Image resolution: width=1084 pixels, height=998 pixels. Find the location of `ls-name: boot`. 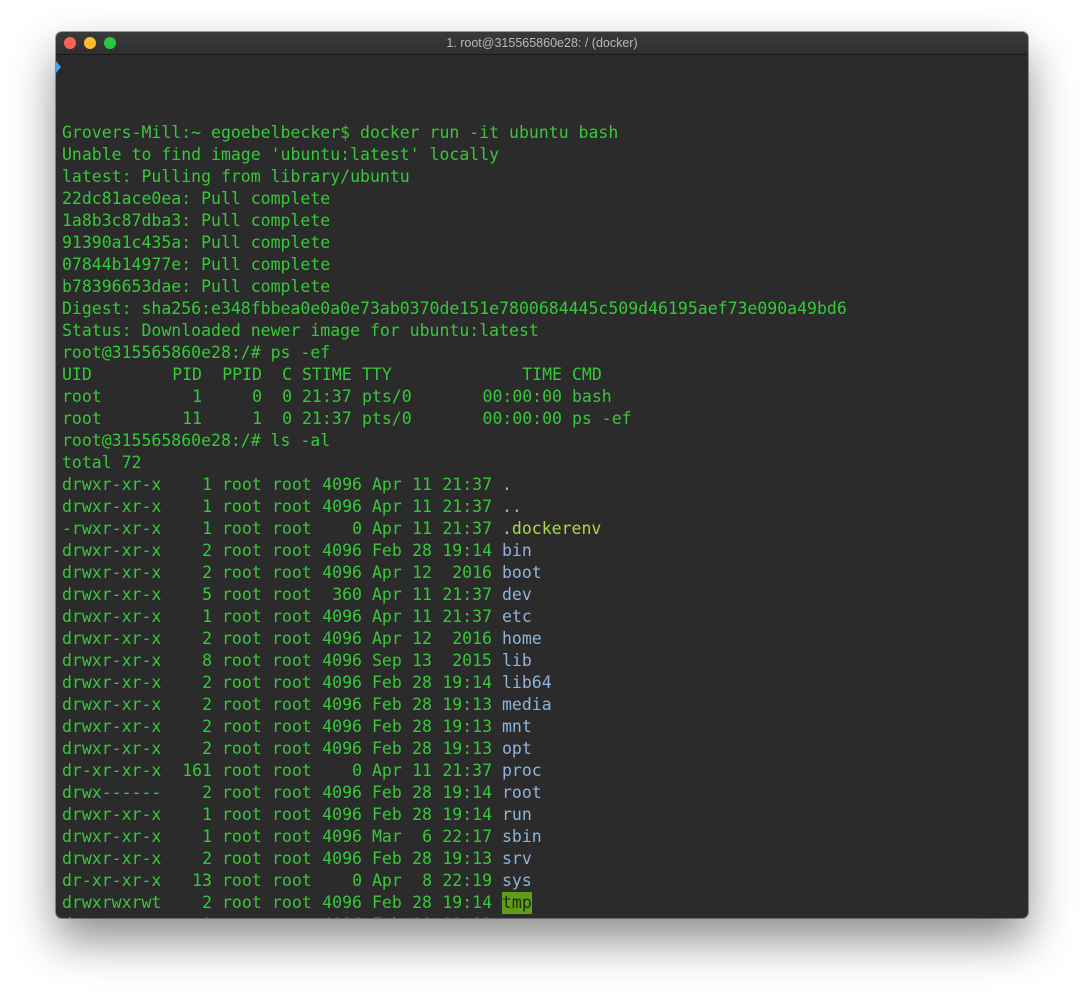

ls-name: boot is located at coordinates (522, 572).